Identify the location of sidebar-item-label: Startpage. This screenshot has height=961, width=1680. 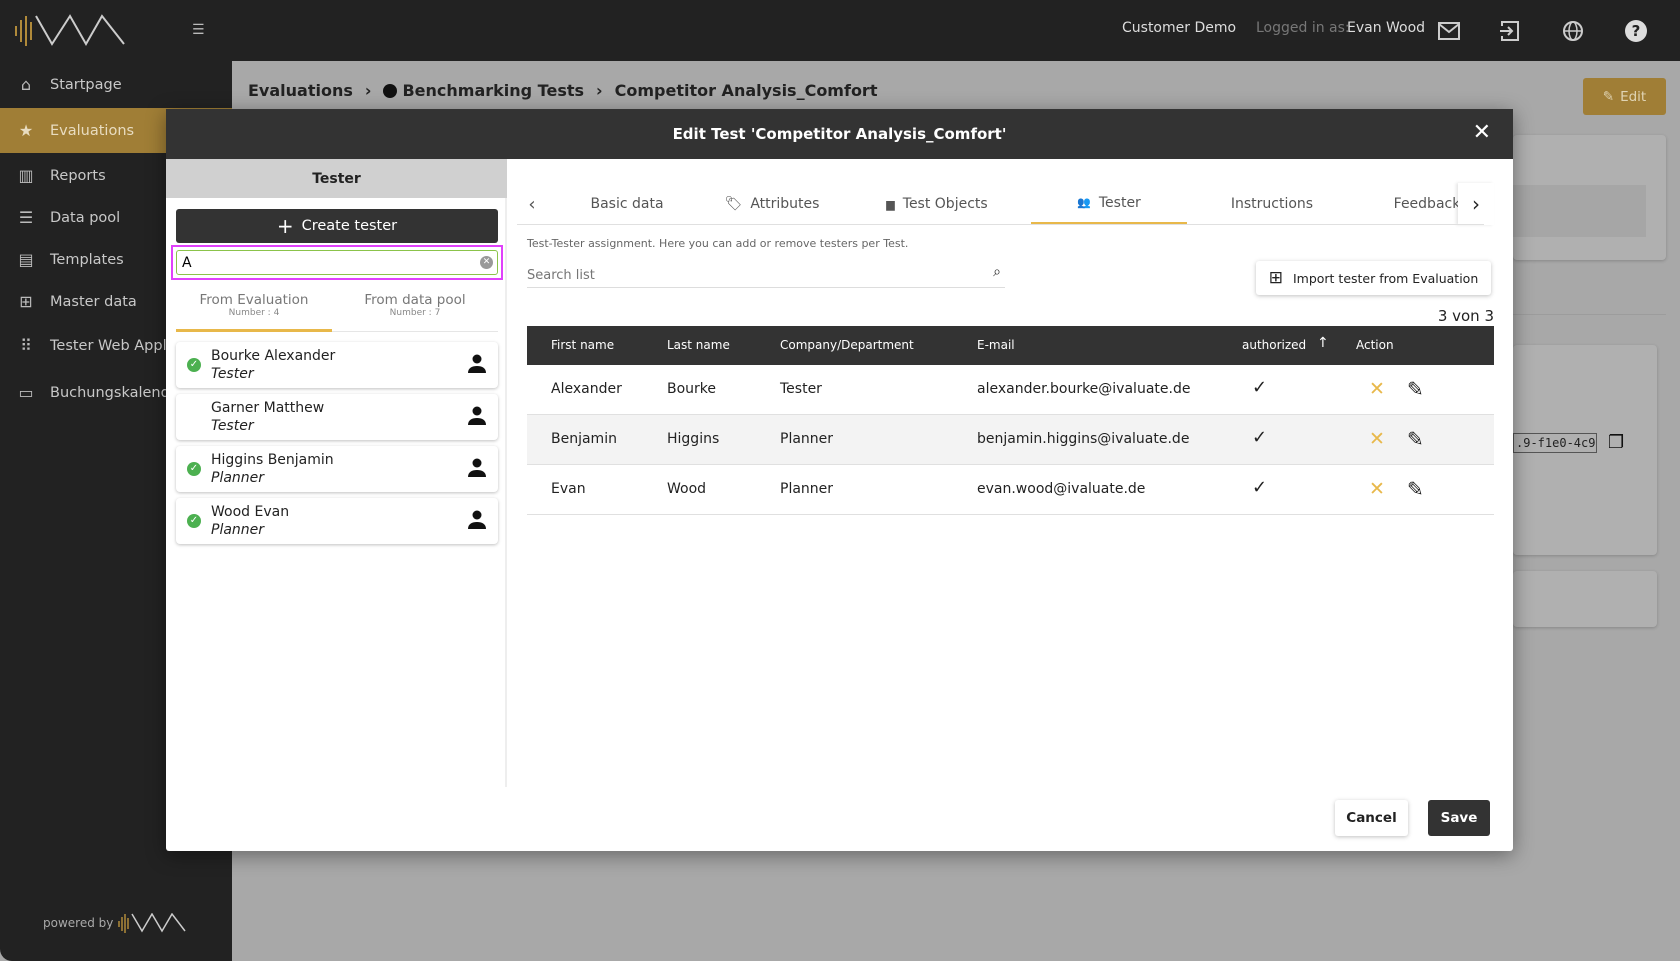
(86, 85).